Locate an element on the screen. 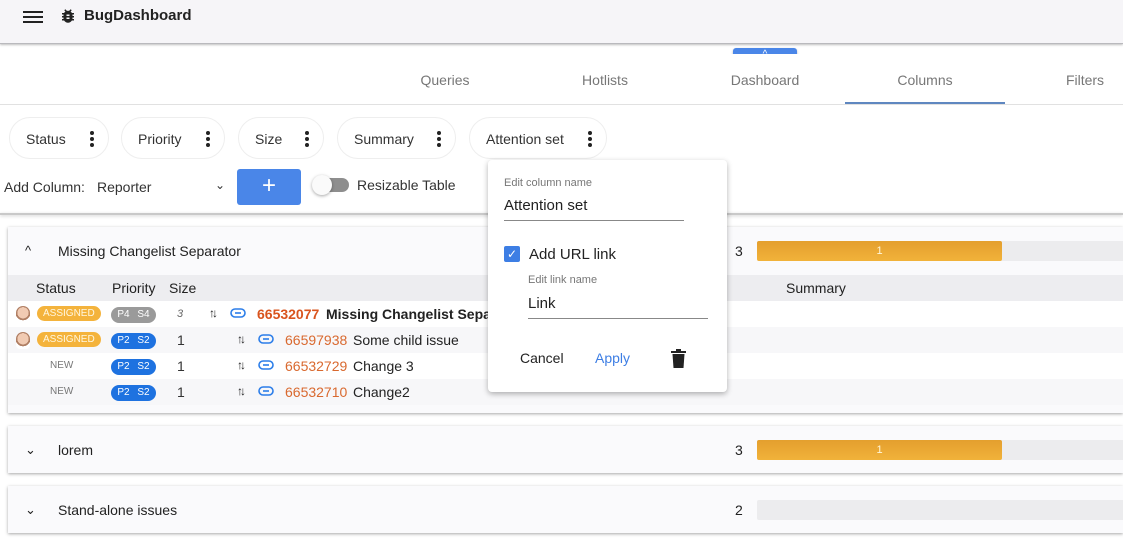 The image size is (1123, 542). issue-title: Change 3 is located at coordinates (383, 366).